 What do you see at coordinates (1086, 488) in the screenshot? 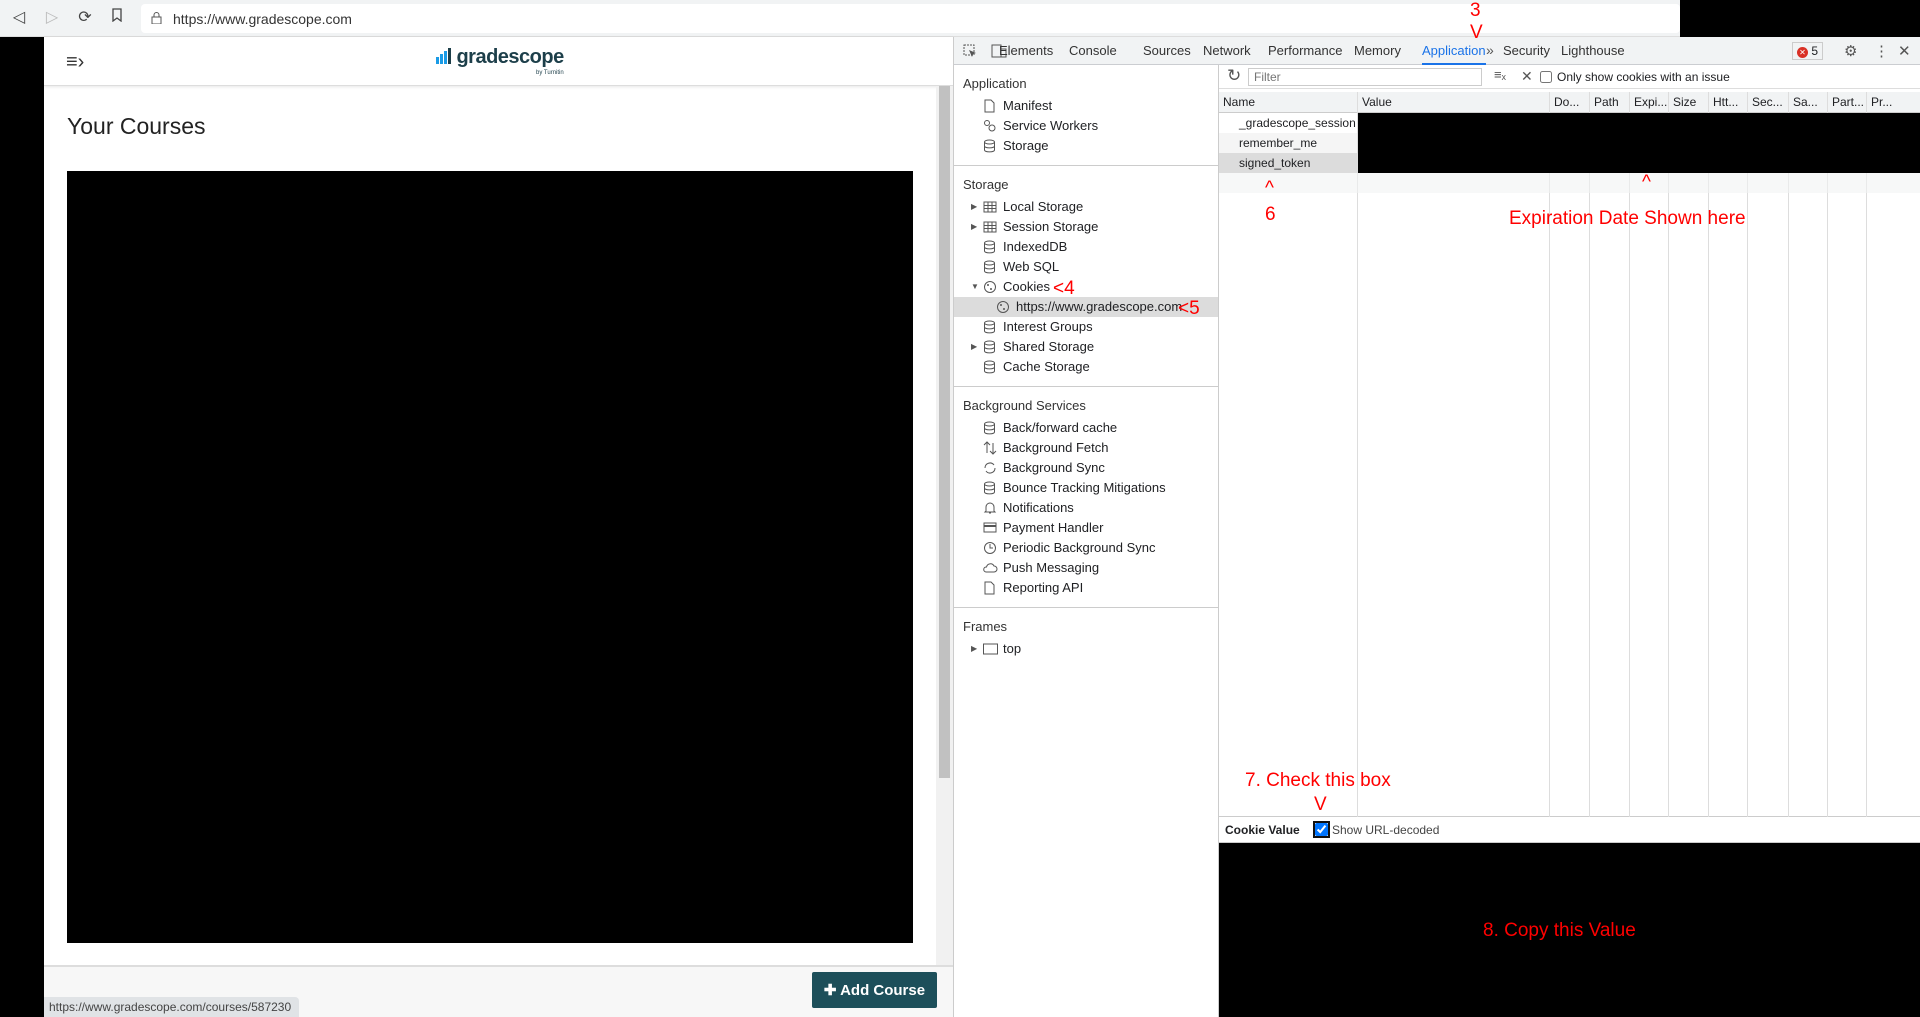
I see `sidebar-item-bounce-tracking-mitigations: Bounce Tracking Mitigations` at bounding box center [1086, 488].